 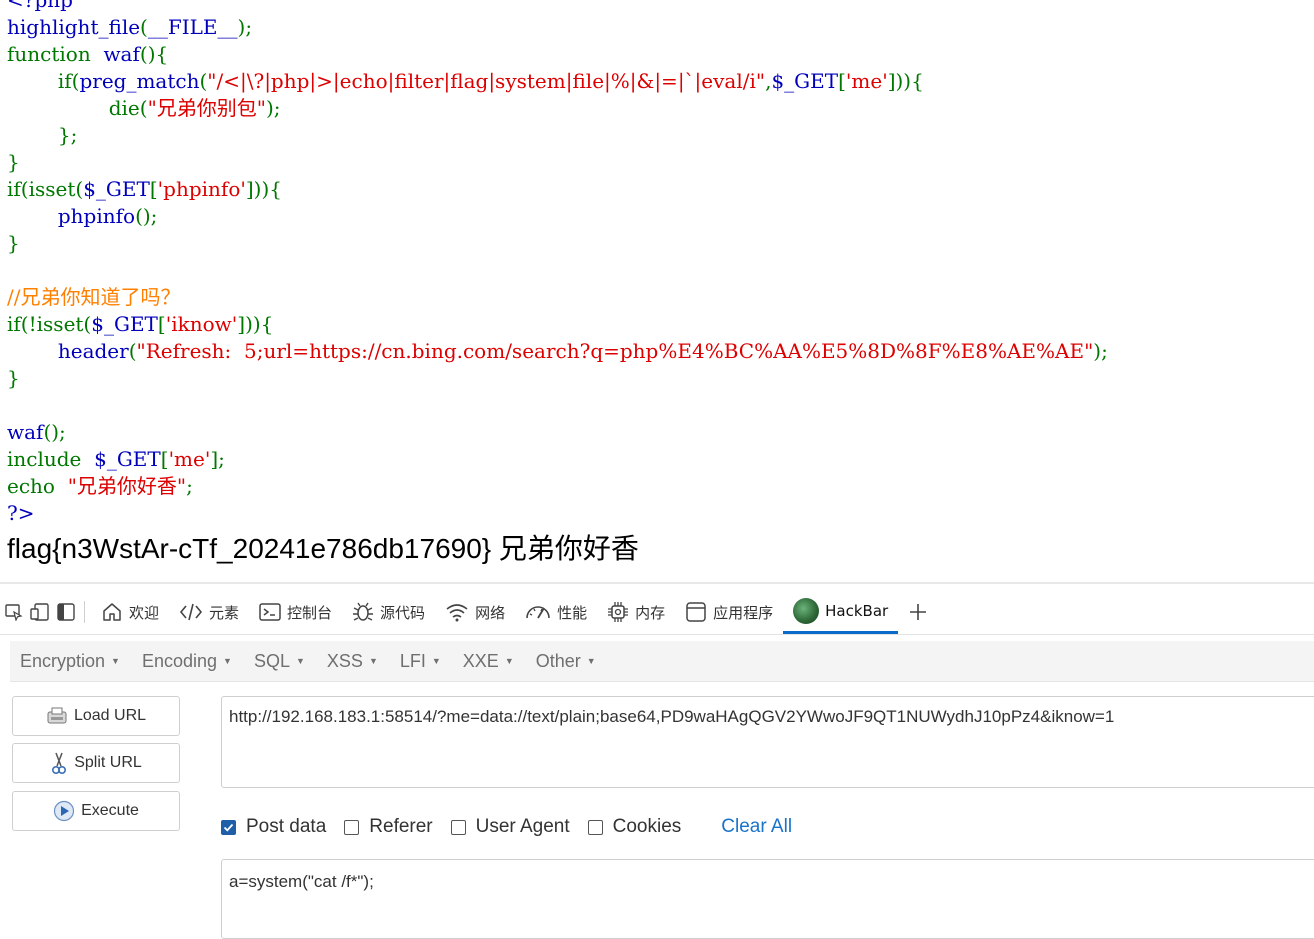 What do you see at coordinates (110, 715) in the screenshot?
I see `button-label: Load URL` at bounding box center [110, 715].